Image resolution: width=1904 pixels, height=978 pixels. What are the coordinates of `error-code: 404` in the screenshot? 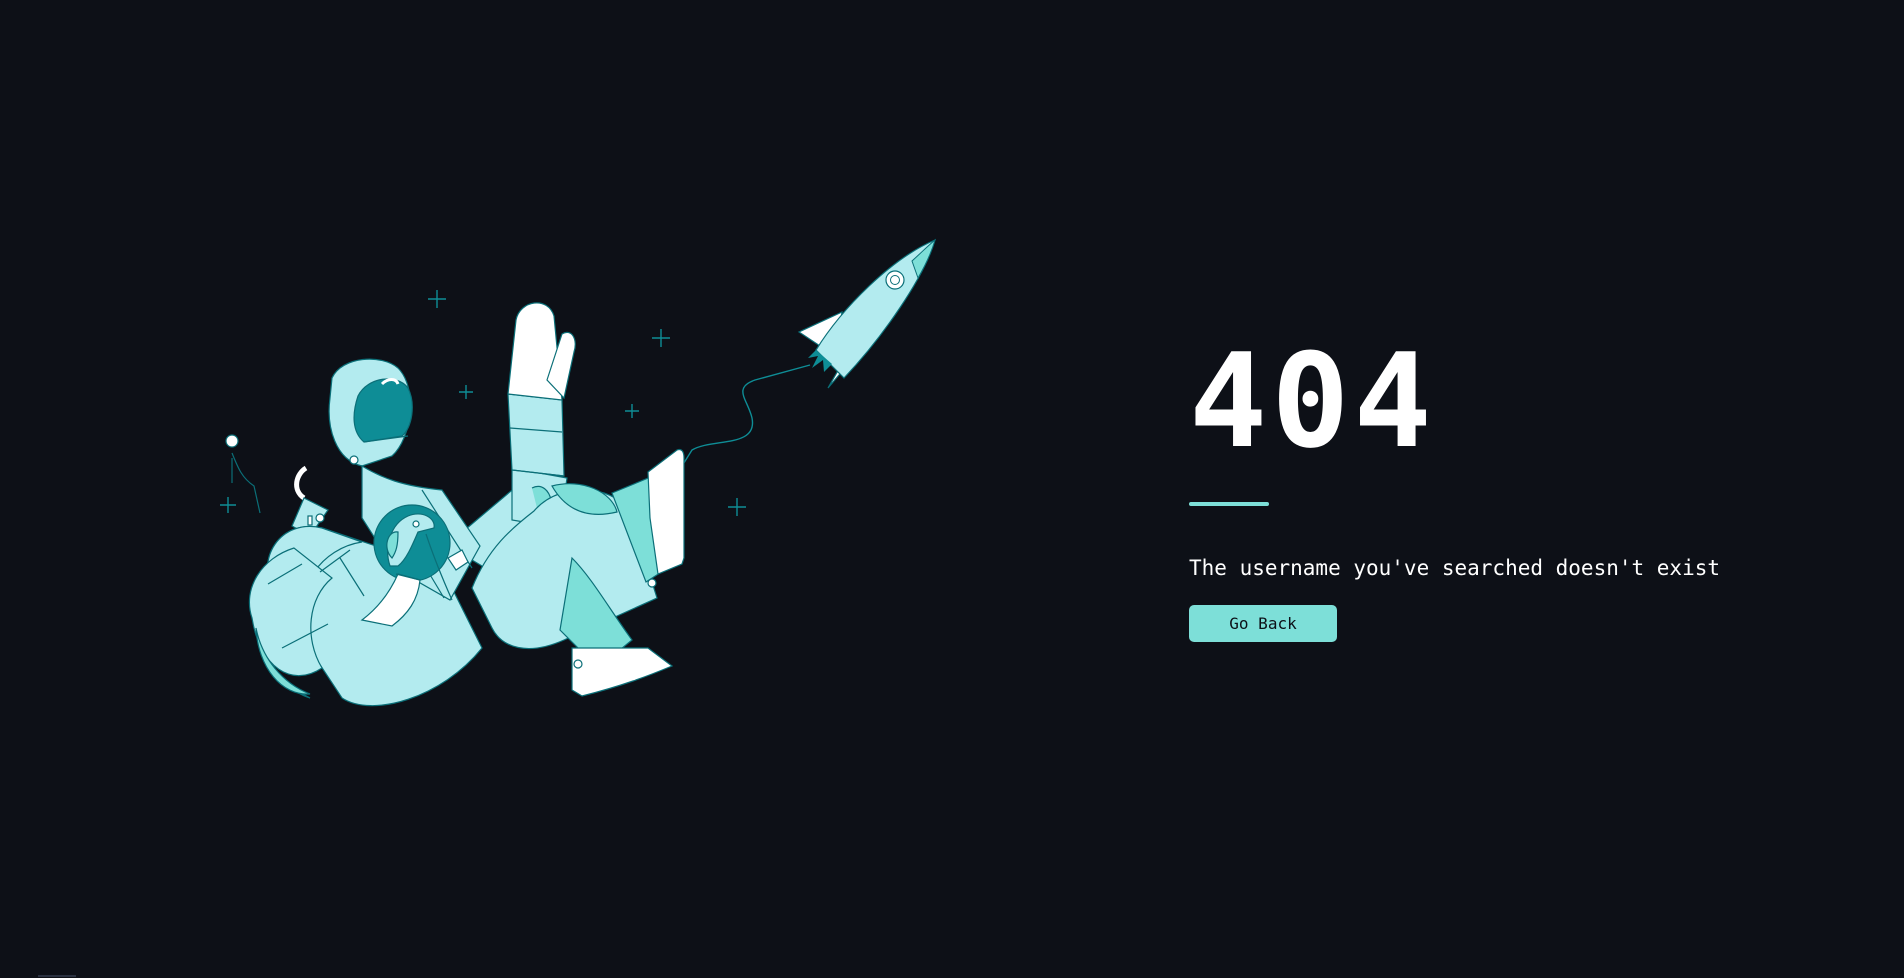 It's located at (1312, 401).